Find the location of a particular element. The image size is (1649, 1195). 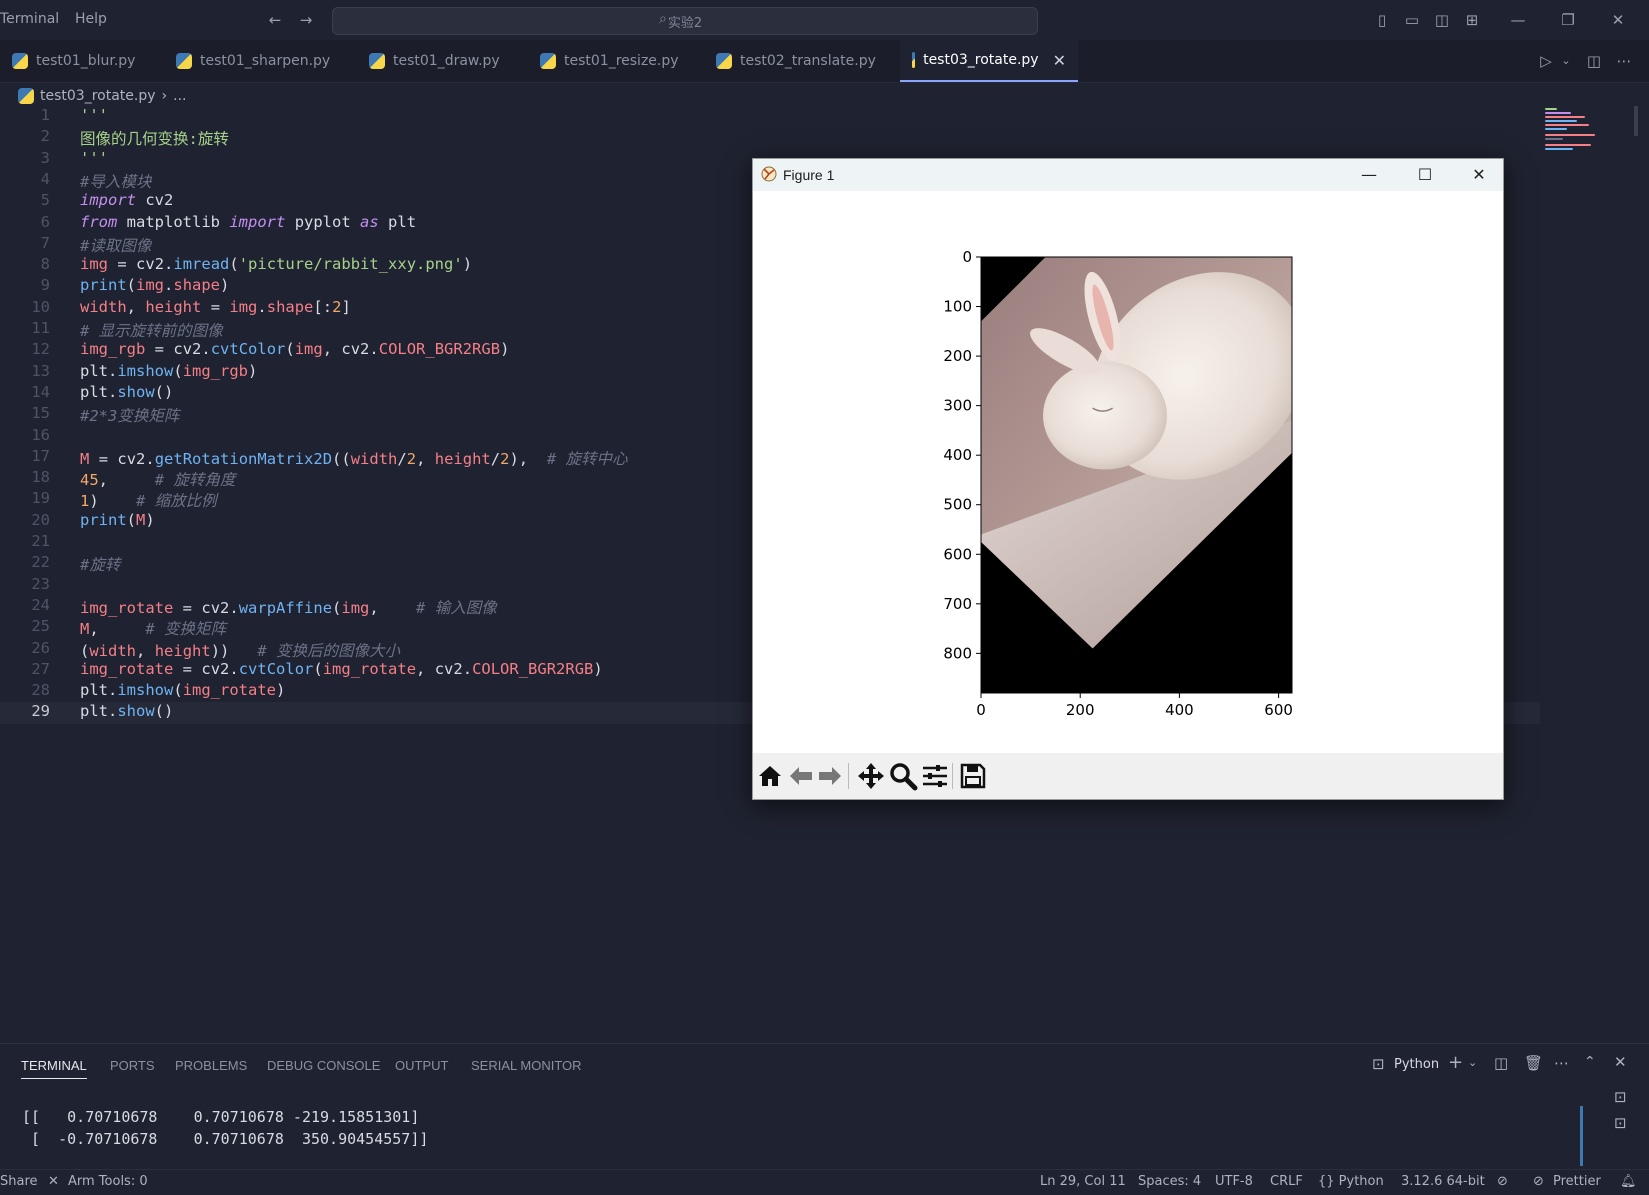

line-number: 7 is located at coordinates (45, 242).